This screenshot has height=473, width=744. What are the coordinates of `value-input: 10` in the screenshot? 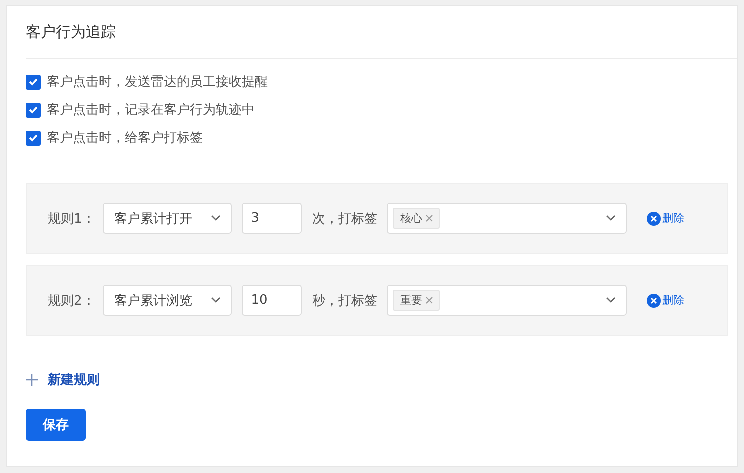 It's located at (272, 300).